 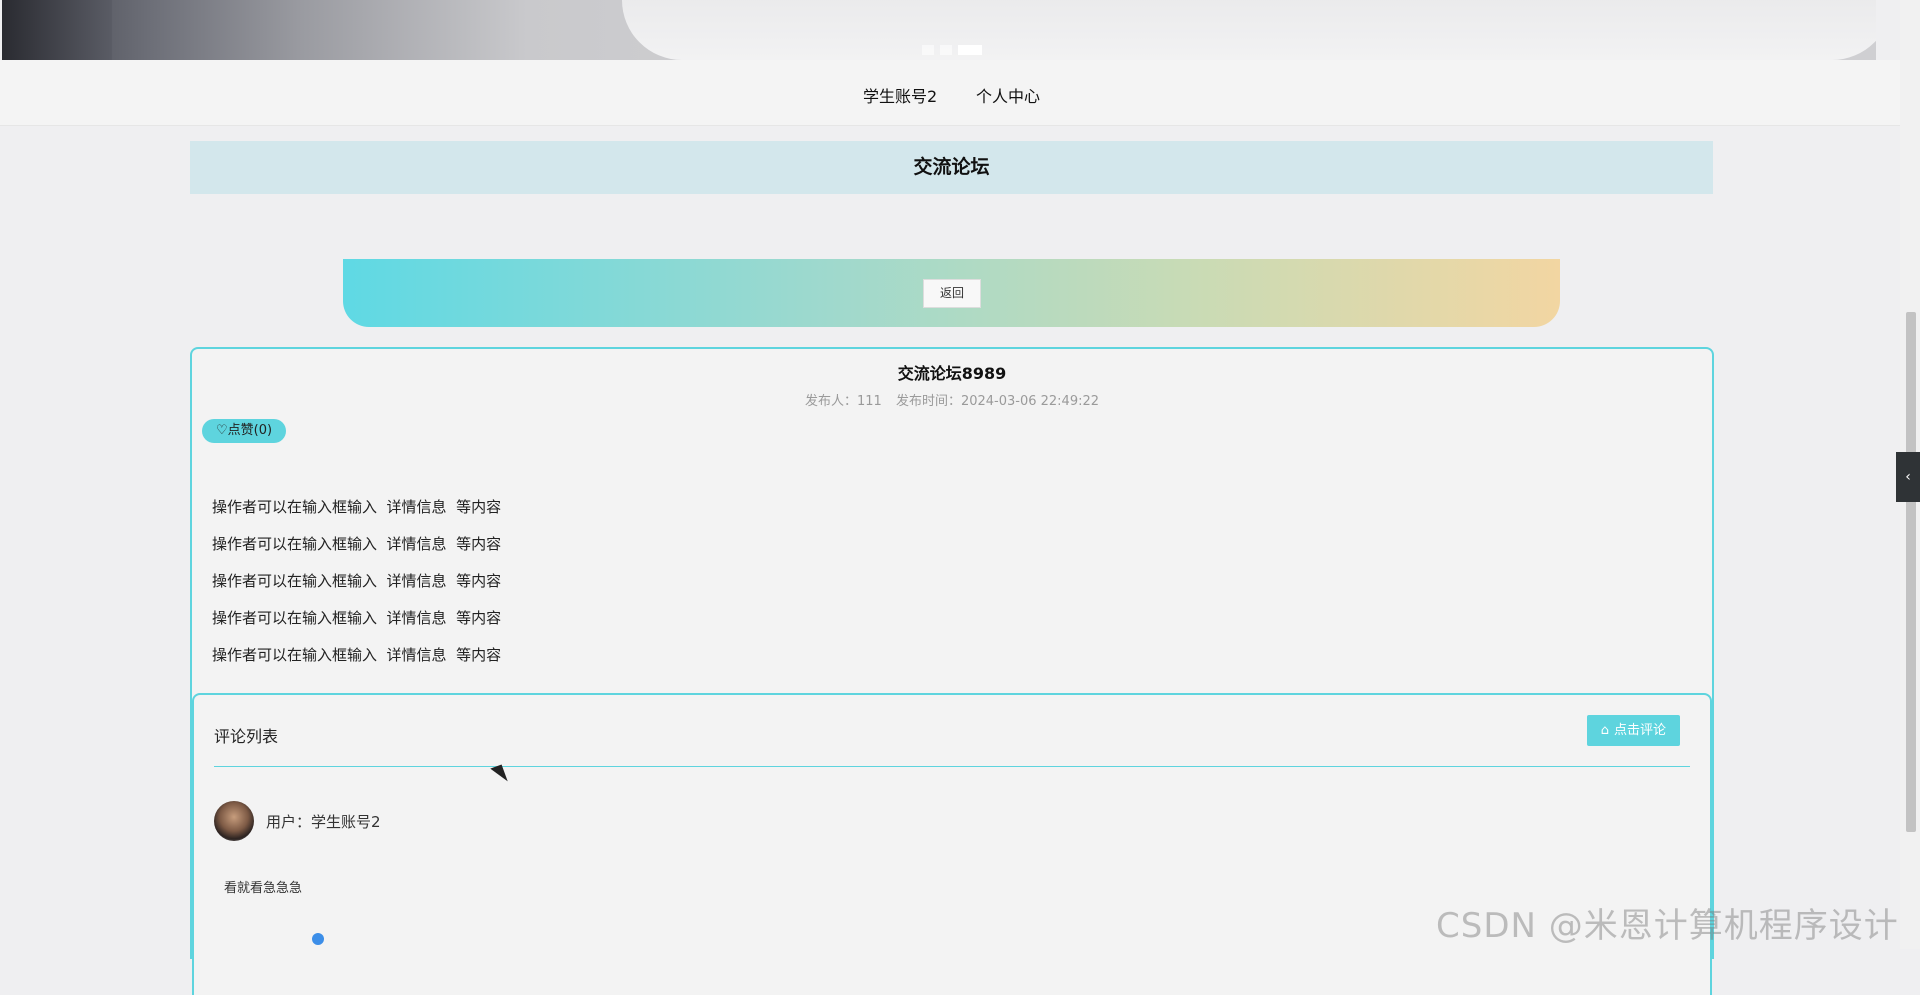 What do you see at coordinates (1604, 730) in the screenshot?
I see `home-icon: ⌂` at bounding box center [1604, 730].